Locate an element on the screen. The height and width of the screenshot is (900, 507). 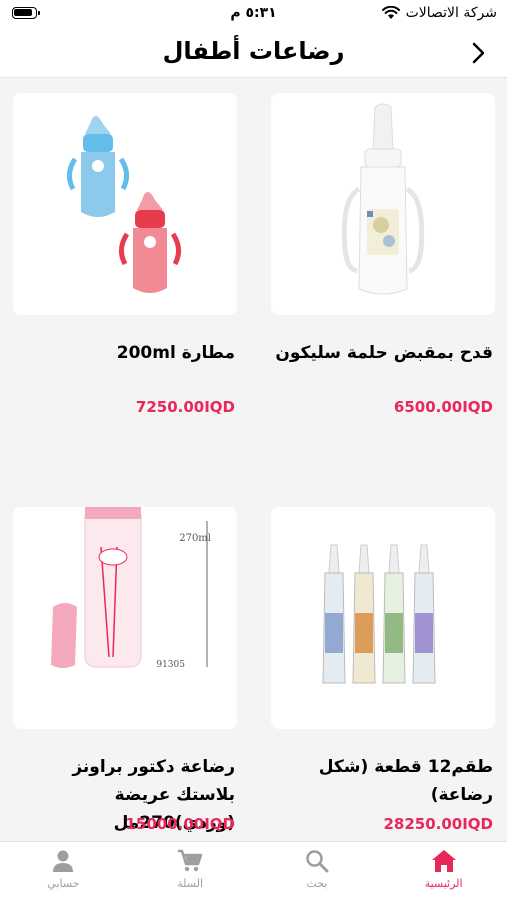
product-price: 28250.00IQD is located at coordinates (438, 824).